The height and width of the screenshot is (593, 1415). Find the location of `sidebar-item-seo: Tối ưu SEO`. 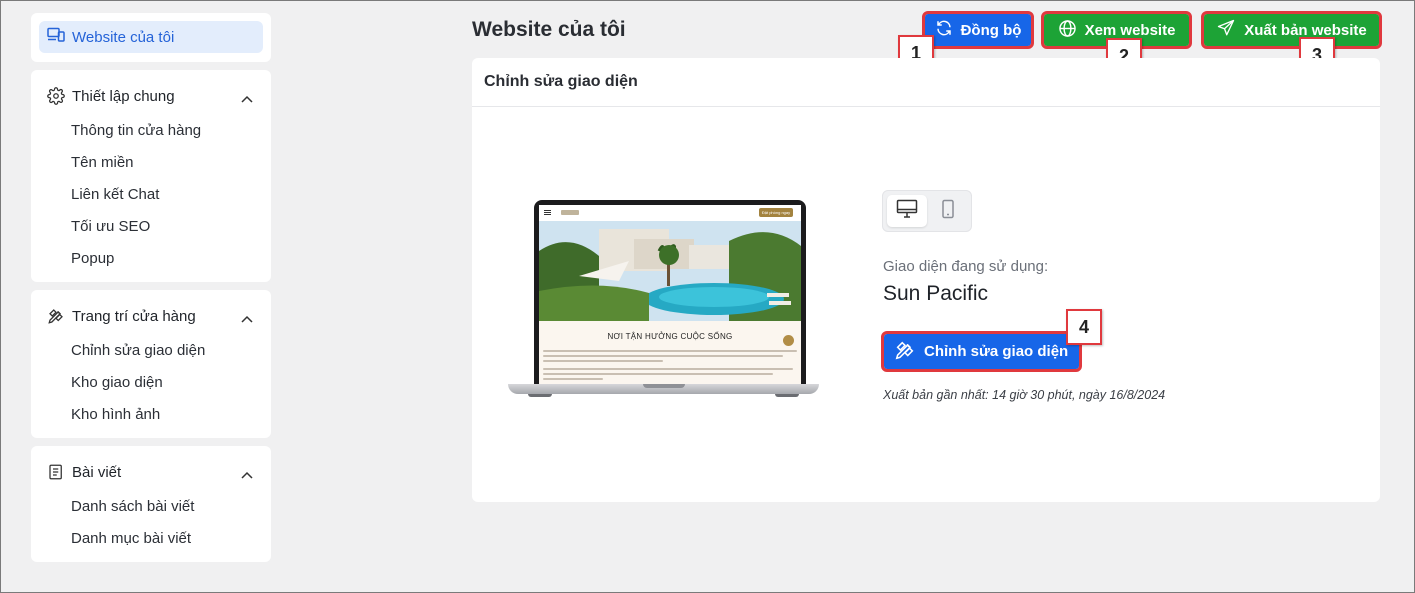

sidebar-item-seo: Tối ưu SEO is located at coordinates (110, 226).